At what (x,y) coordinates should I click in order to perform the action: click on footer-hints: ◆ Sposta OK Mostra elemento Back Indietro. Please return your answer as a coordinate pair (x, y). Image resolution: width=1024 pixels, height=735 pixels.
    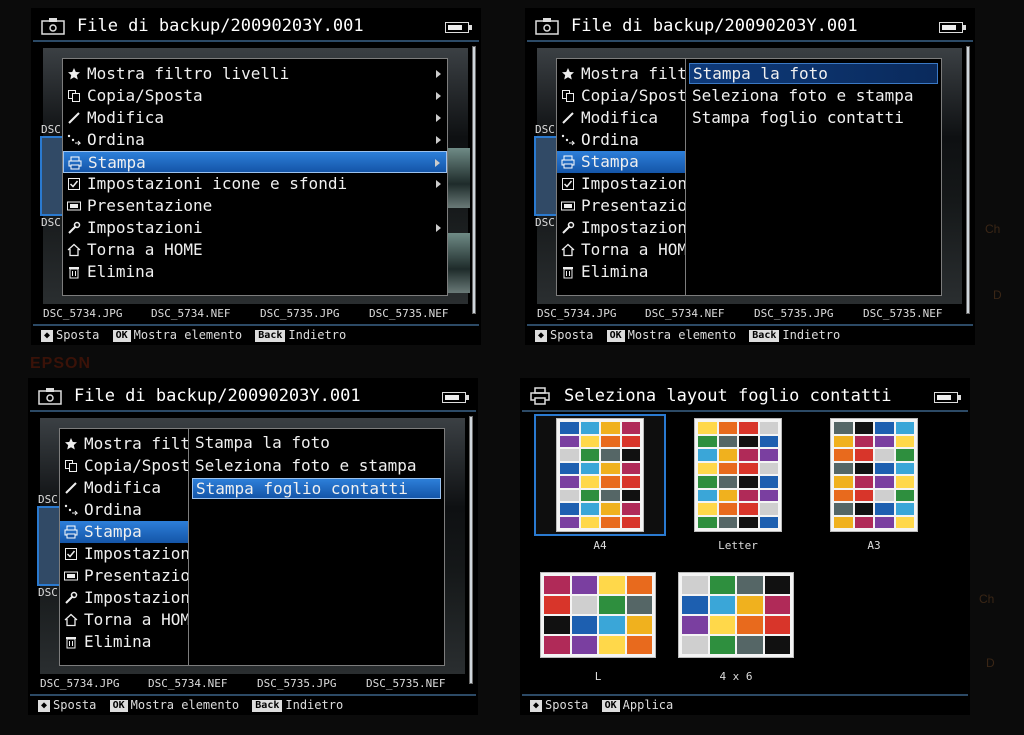
    Looking at the image, I should click on (256, 336).